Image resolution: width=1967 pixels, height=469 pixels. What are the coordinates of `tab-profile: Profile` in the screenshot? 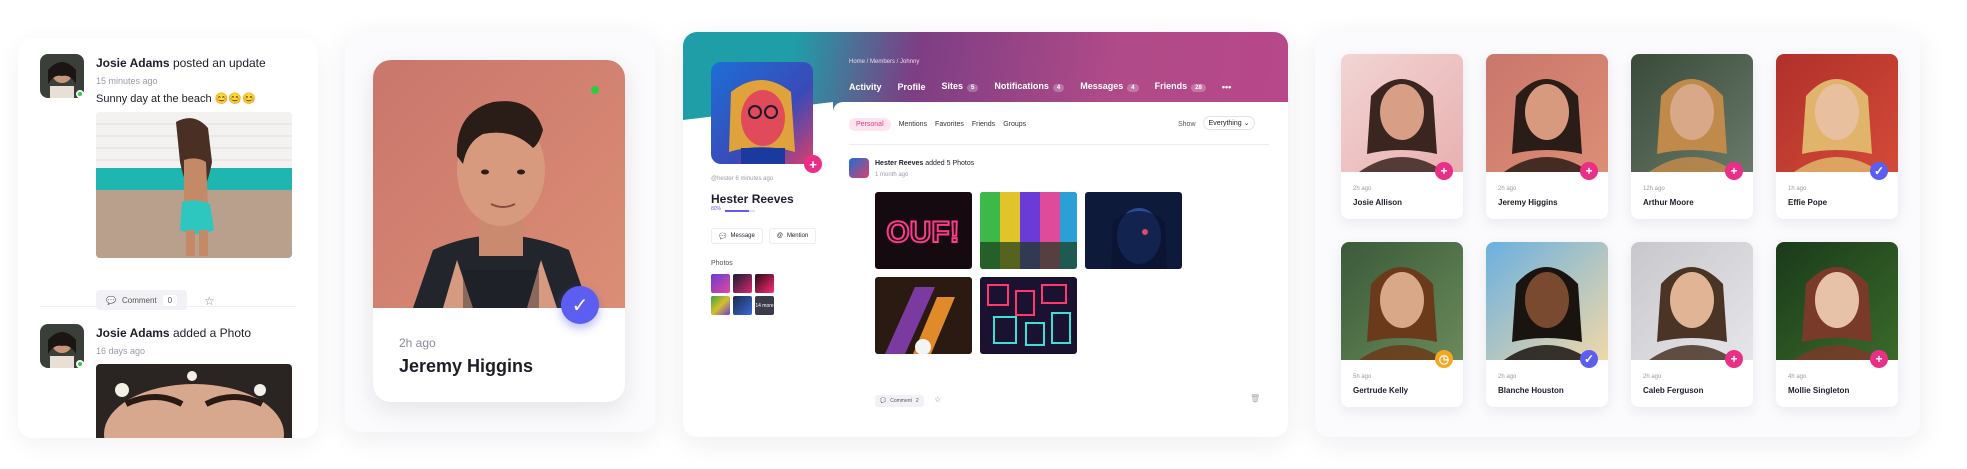 It's located at (912, 87).